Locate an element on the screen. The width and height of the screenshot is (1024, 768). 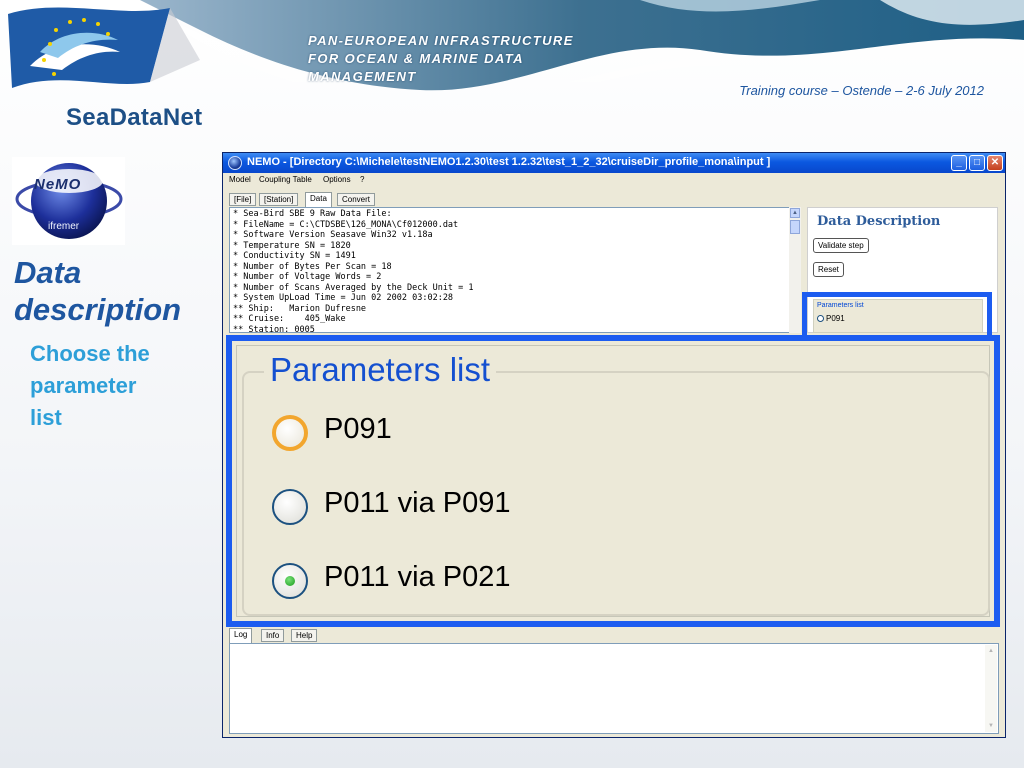
tab-station: [Station] is located at coordinates (279, 199).